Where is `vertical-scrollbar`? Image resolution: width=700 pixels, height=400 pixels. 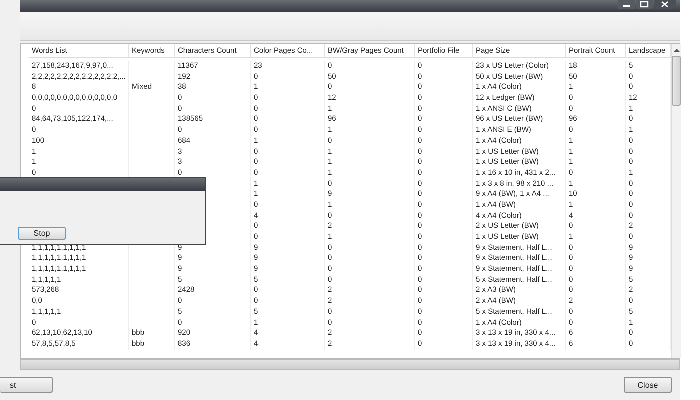 vertical-scrollbar is located at coordinates (676, 201).